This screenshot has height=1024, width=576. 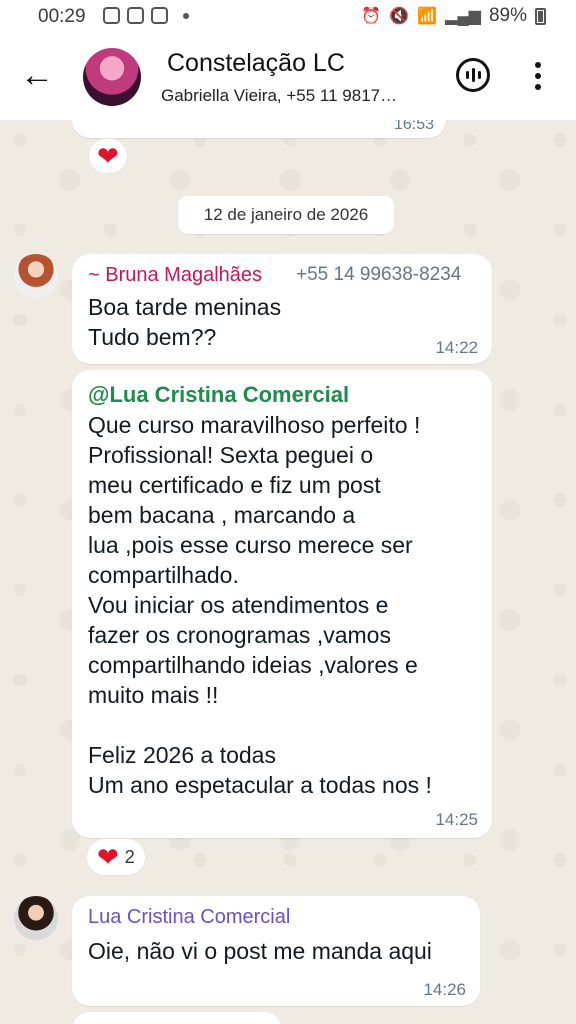 What do you see at coordinates (159, 15) in the screenshot?
I see `media-icon` at bounding box center [159, 15].